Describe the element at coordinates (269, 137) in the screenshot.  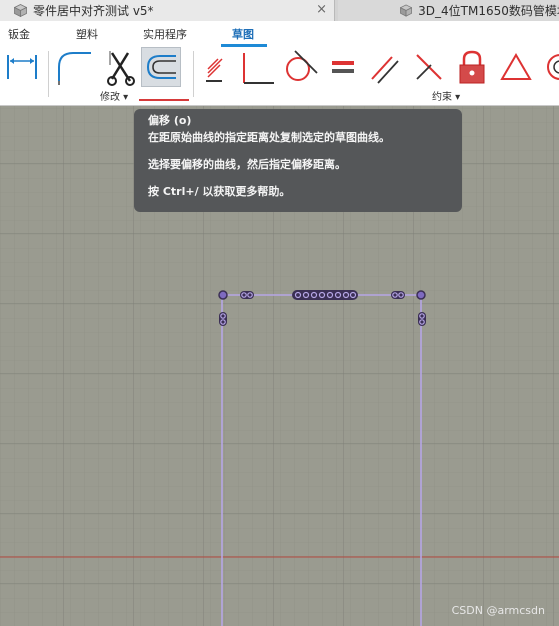
I see `tooltip-description: 在距原始曲线的指定距离处复制选定的草图曲线。` at that location.